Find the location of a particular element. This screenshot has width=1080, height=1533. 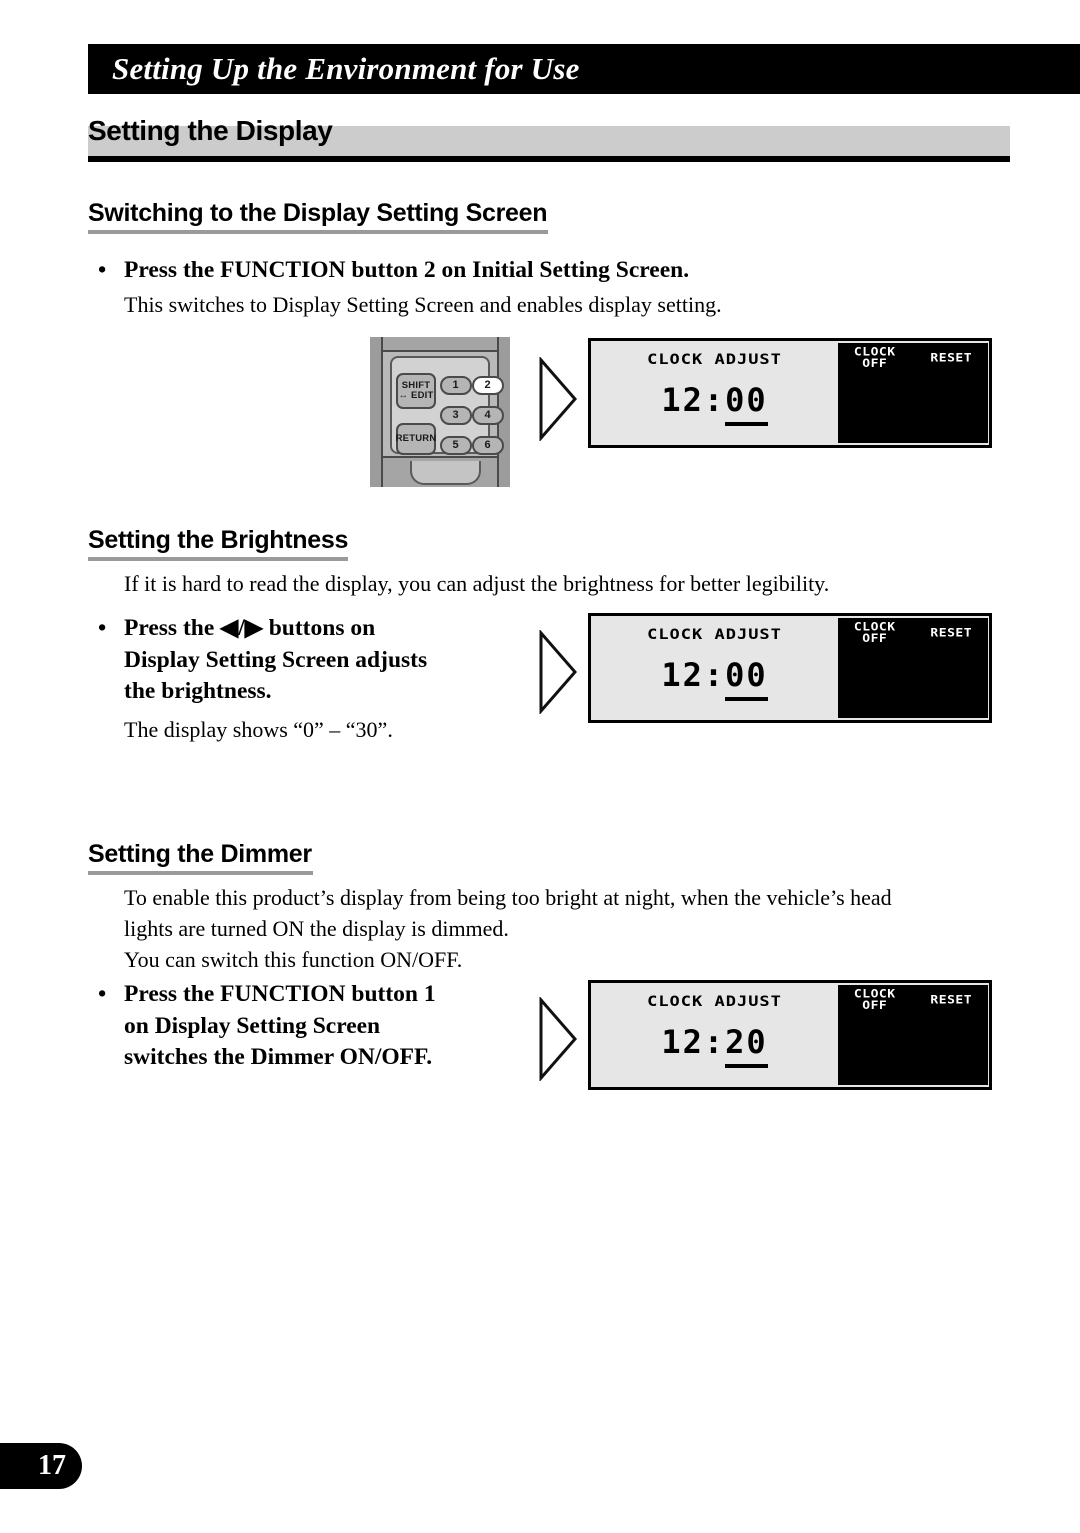

remote-key-4-label: 4 is located at coordinates (488, 414).